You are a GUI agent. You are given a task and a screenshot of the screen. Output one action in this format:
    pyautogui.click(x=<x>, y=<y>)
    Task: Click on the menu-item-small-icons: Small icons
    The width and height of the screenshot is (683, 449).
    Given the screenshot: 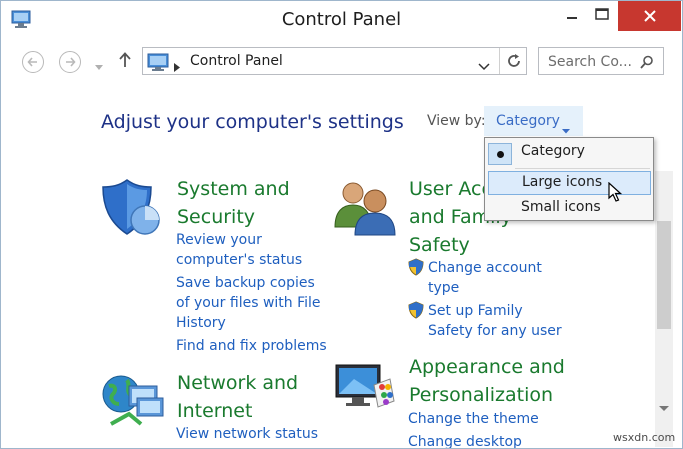 What is the action you would take?
    pyautogui.click(x=569, y=208)
    